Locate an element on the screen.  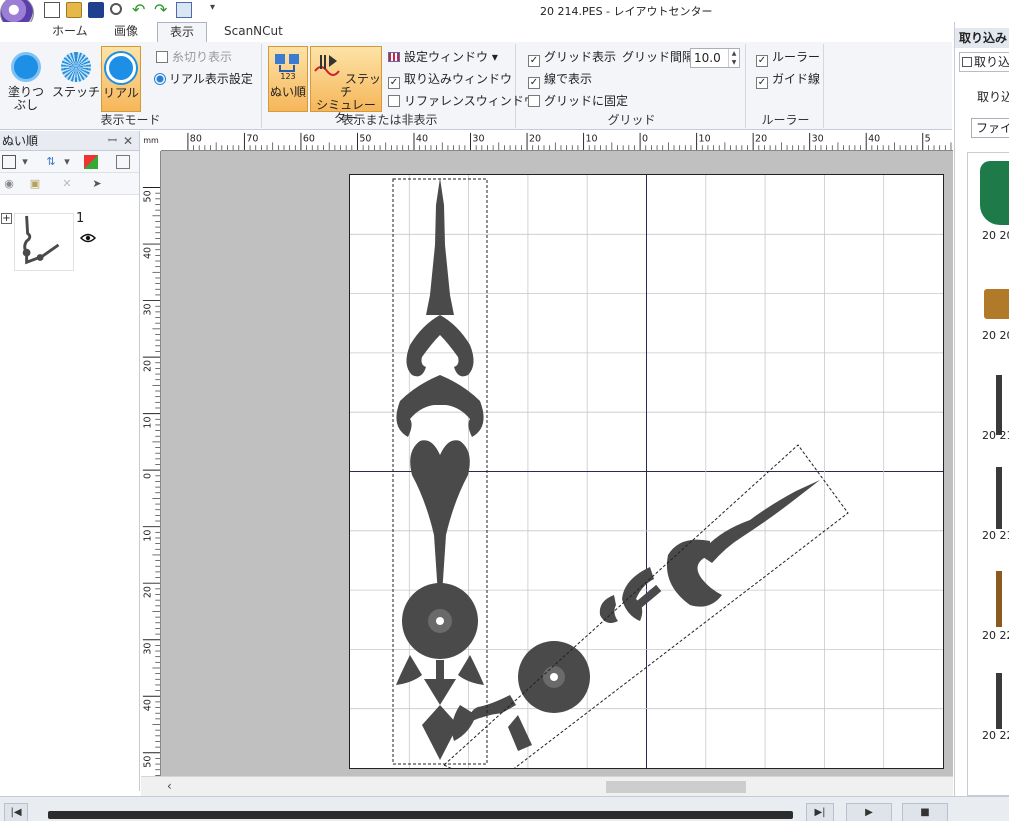
visibility-icon: ◉ is located at coordinates (9, 184).